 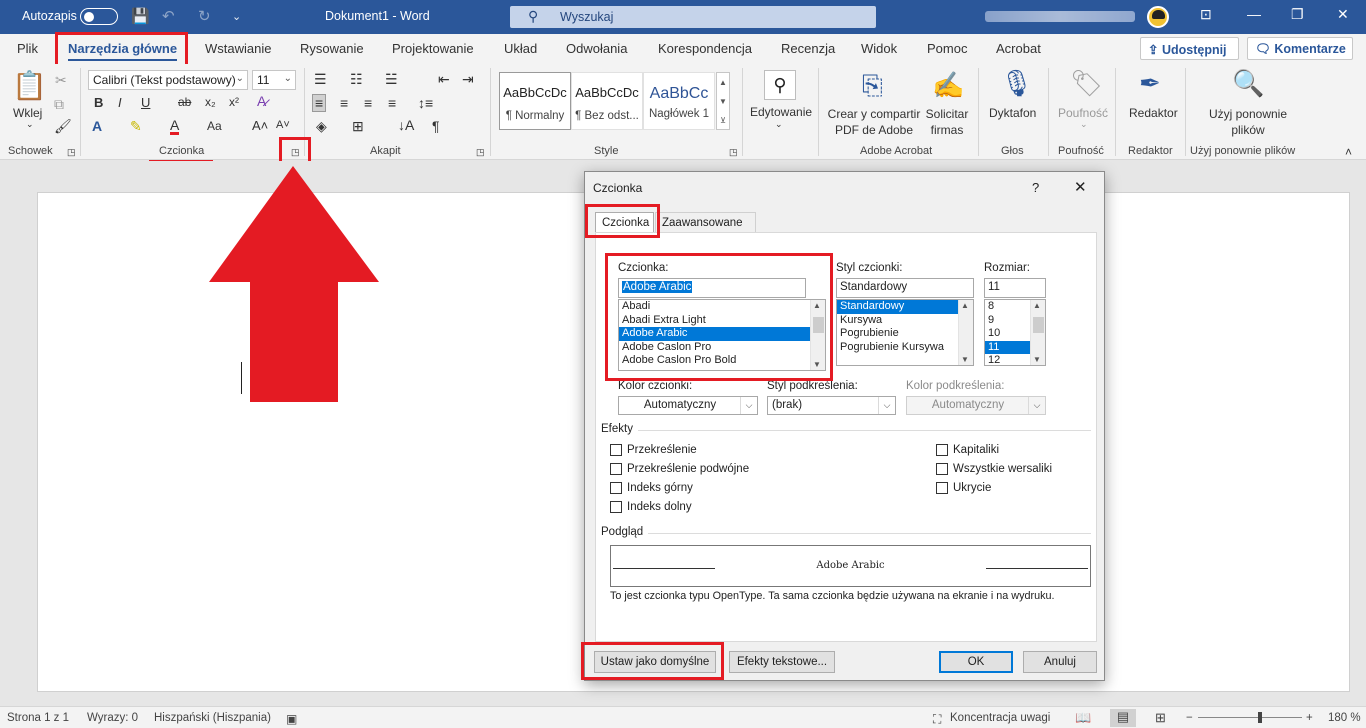 What do you see at coordinates (38, 718) in the screenshot?
I see `page-count: Strona 1 z 1` at bounding box center [38, 718].